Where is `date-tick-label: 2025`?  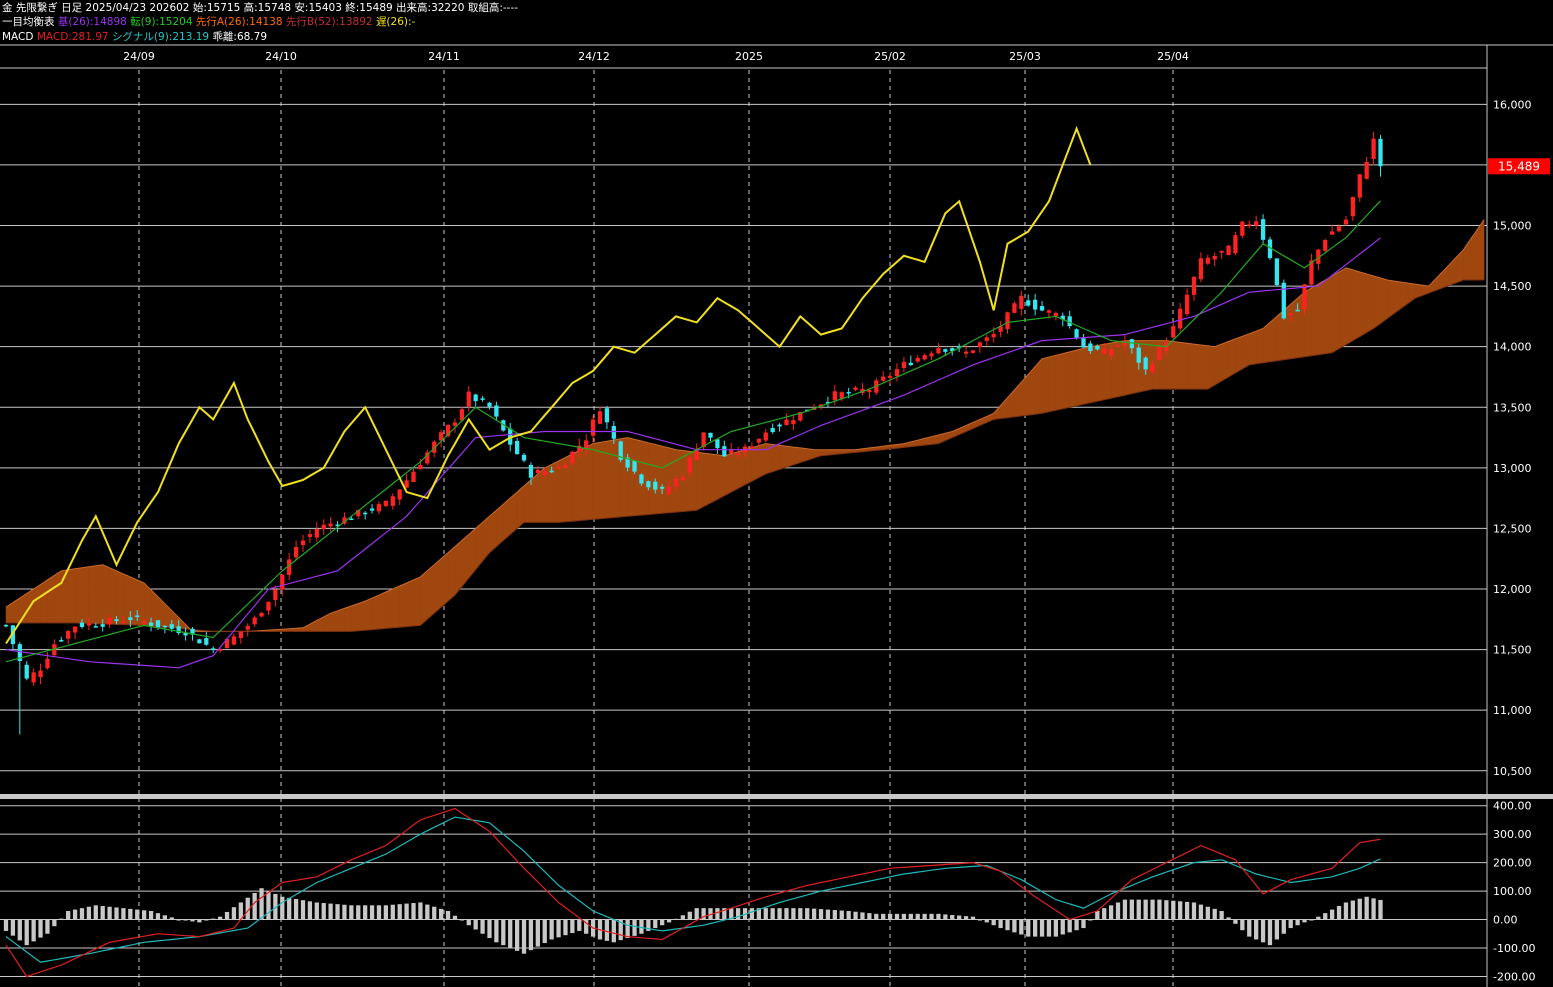
date-tick-label: 2025 is located at coordinates (749, 56).